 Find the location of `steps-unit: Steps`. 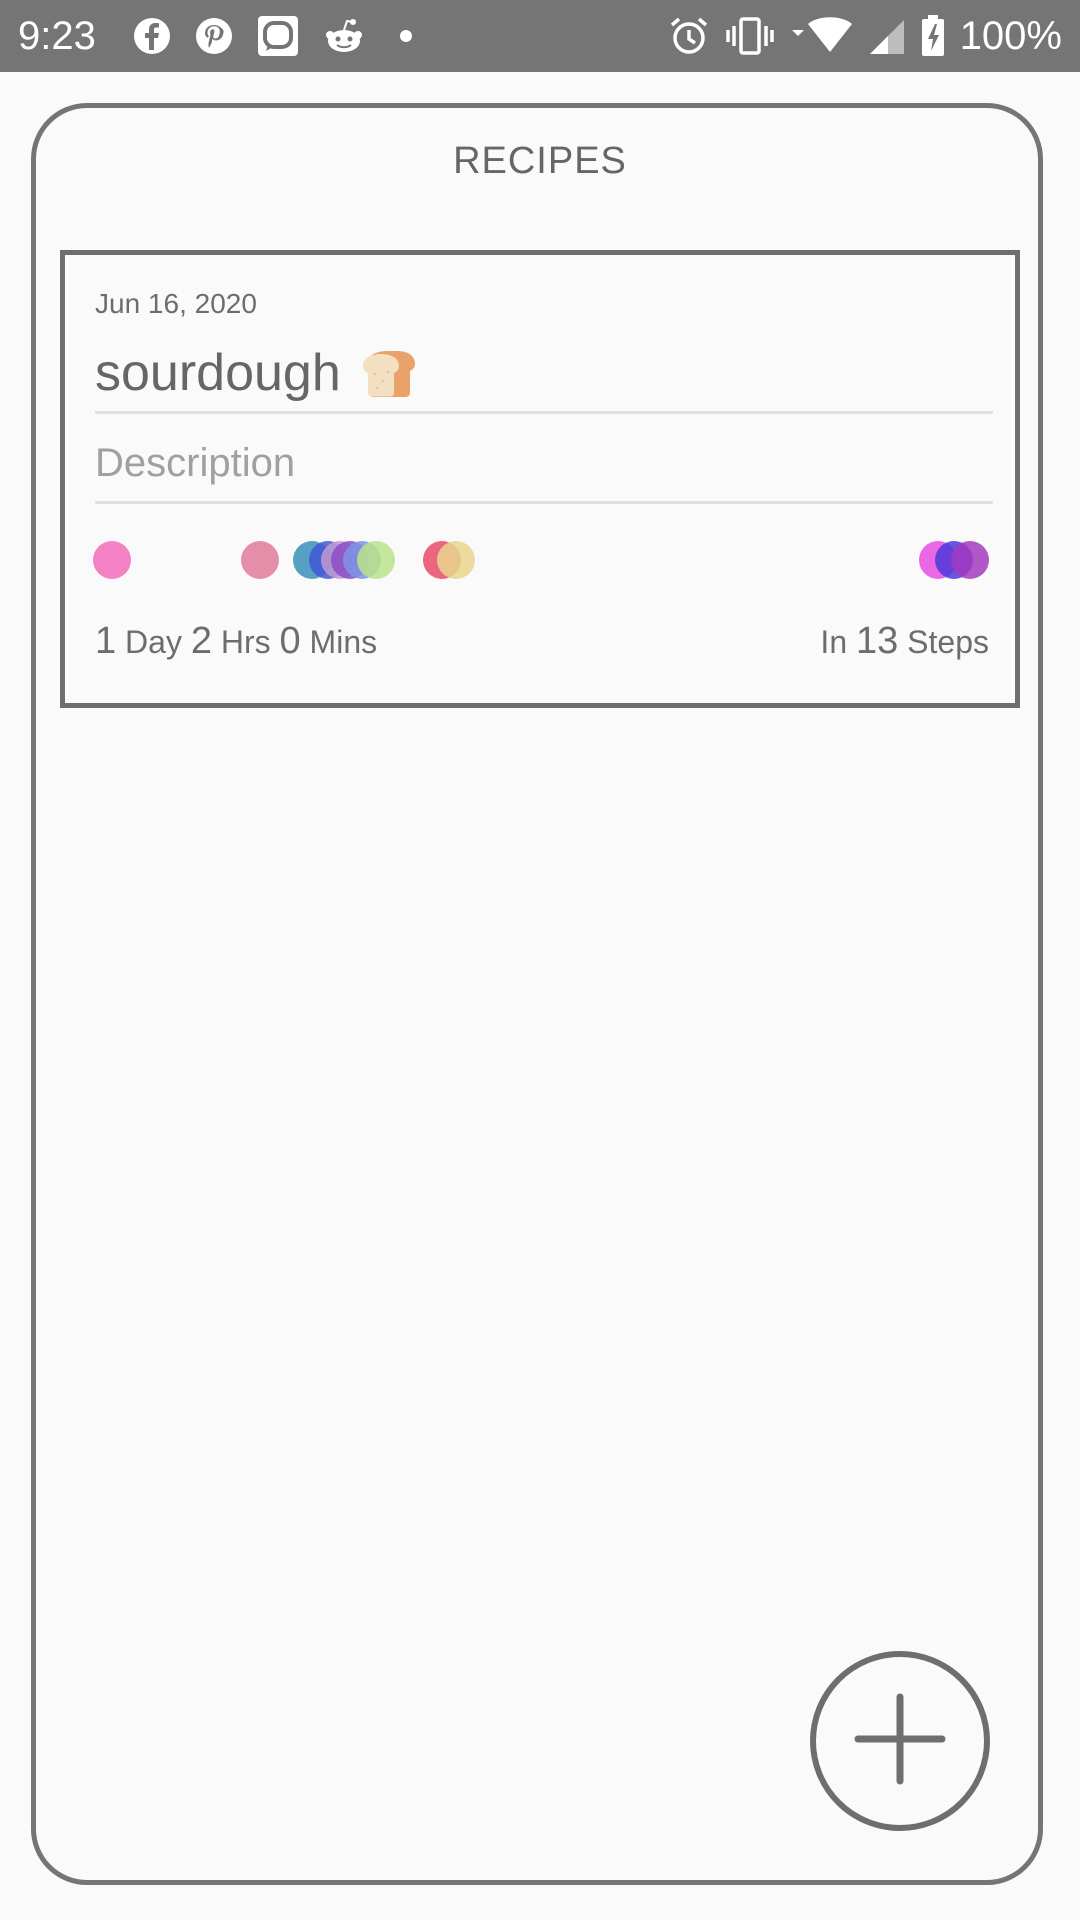

steps-unit: Steps is located at coordinates (948, 642).